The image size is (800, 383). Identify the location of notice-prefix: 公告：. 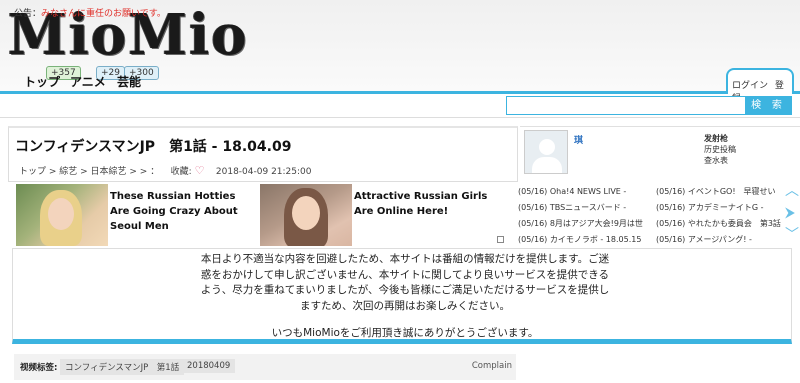
(28, 14).